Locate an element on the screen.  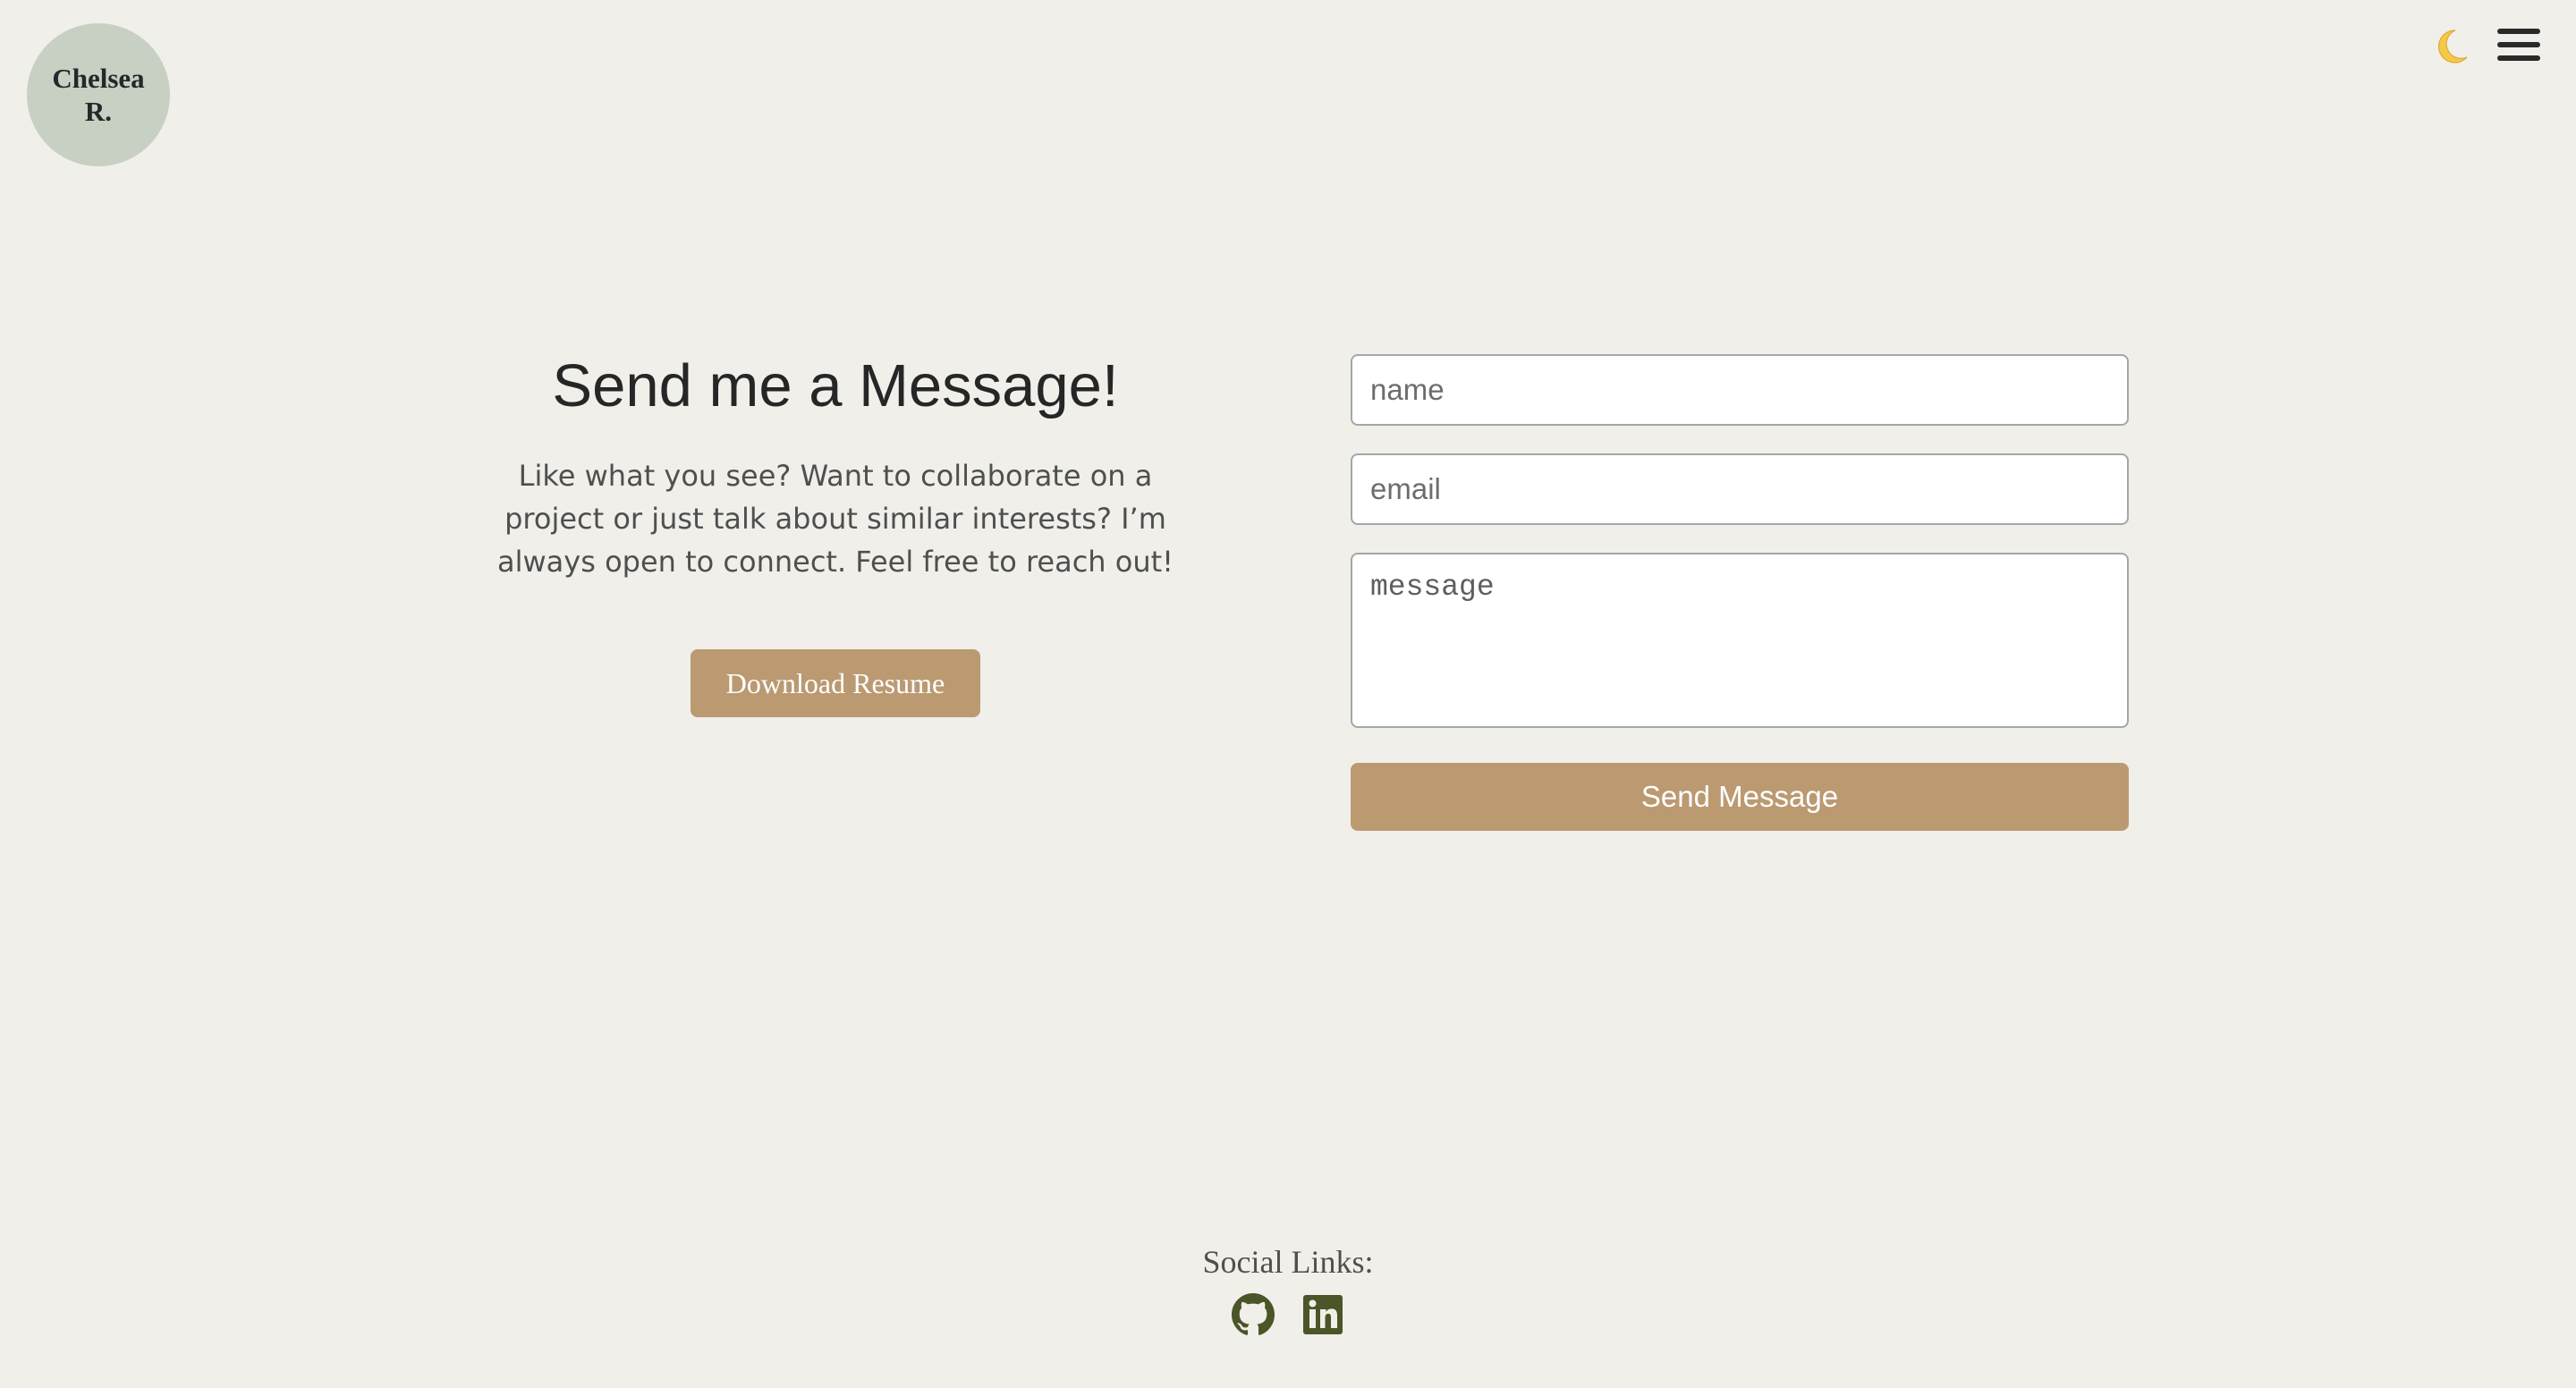
logo-text: Chelsea R. is located at coordinates (98, 95).